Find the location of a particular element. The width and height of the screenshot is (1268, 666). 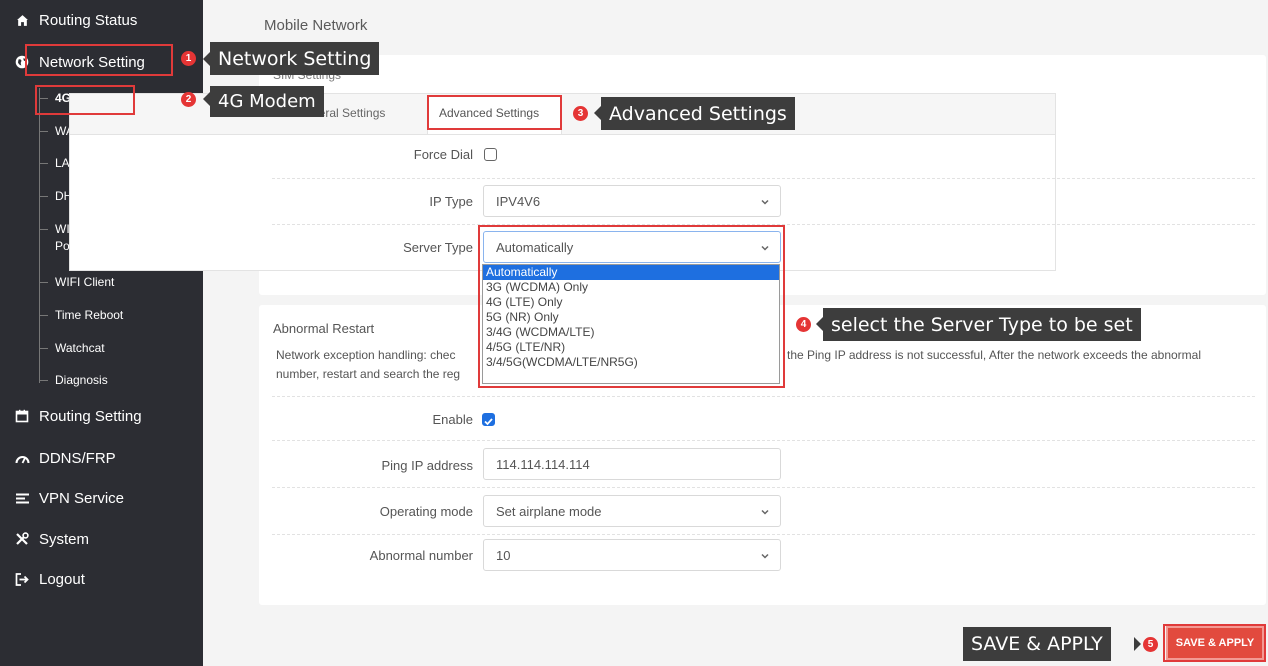

server-type-label: Server Type is located at coordinates (438, 247).